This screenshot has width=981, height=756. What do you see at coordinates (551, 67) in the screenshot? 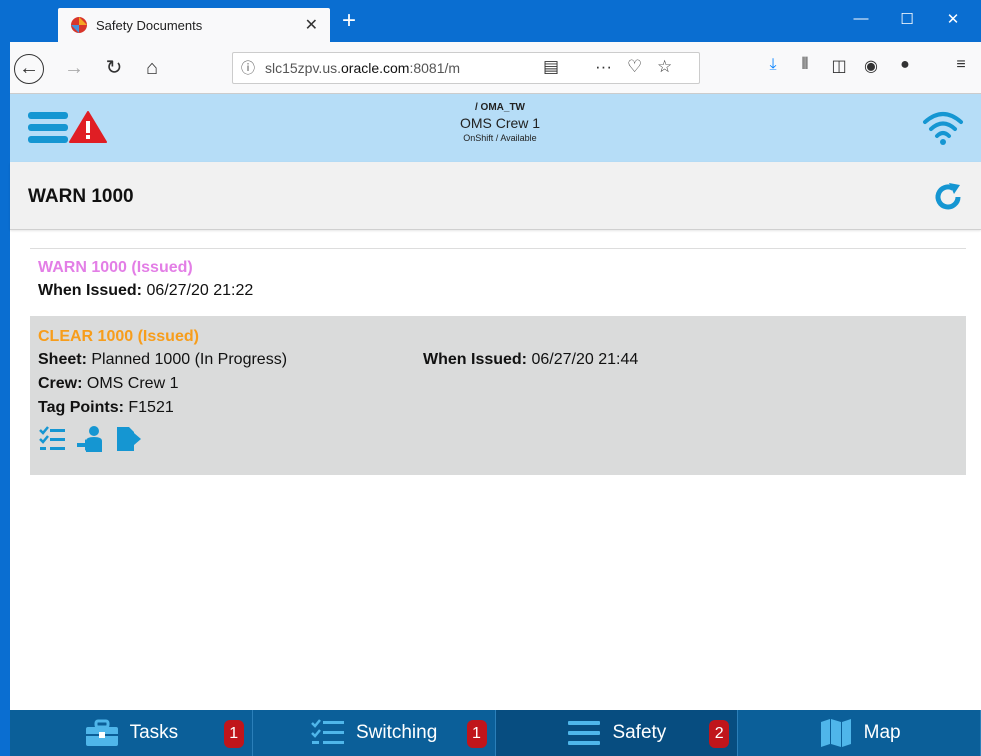
I see `reader-view-icon: ▤` at bounding box center [551, 67].